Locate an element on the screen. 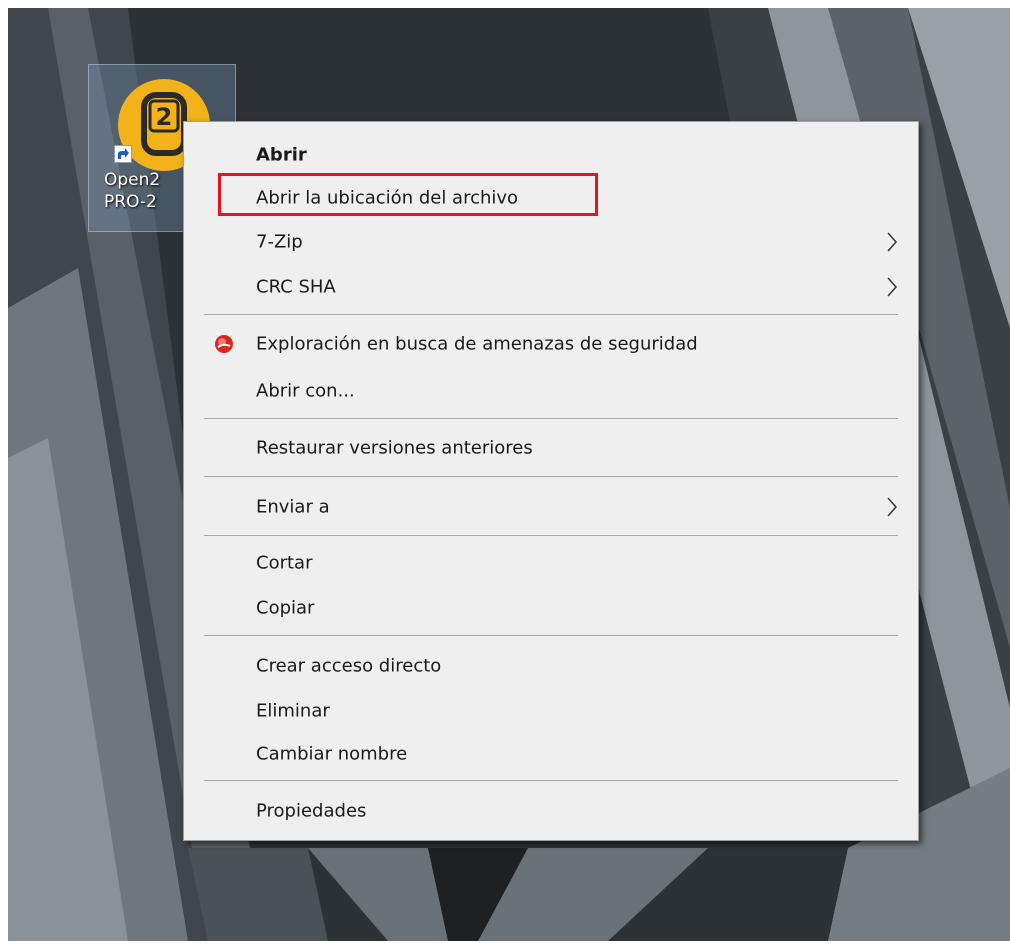 The image size is (1010, 949). menu-item-7zip: 7-Zip is located at coordinates (551, 242).